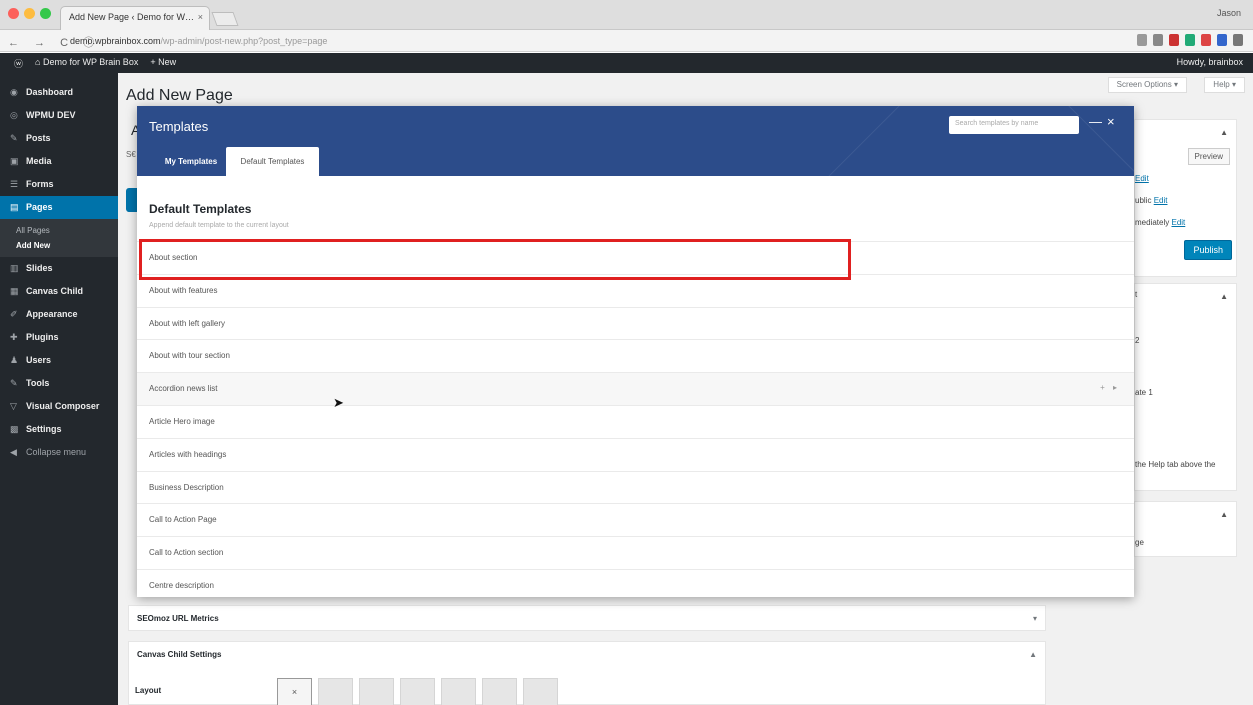 The height and width of the screenshot is (705, 1253). I want to click on extension-icons, so click(1190, 40).